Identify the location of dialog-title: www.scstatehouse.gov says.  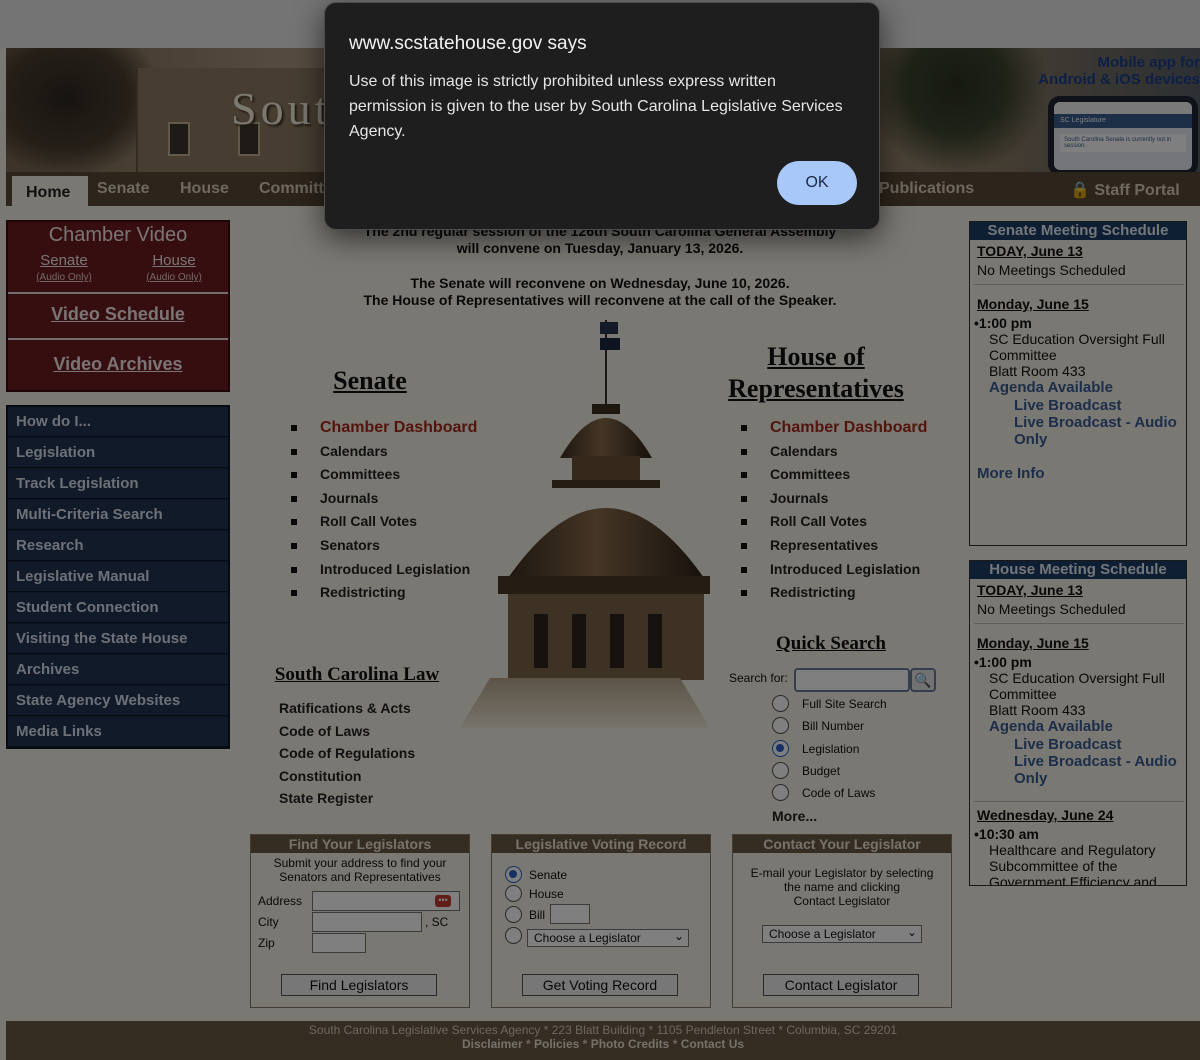
(468, 43).